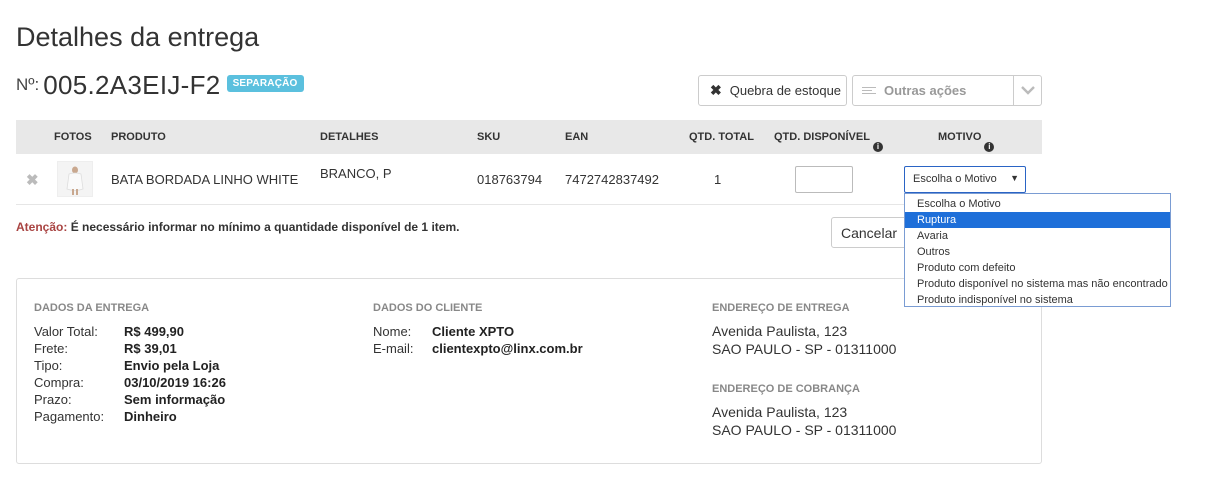 This screenshot has width=1216, height=488. I want to click on billing-address-title: ENDEREÇO DE COBRANÇA, so click(786, 389).